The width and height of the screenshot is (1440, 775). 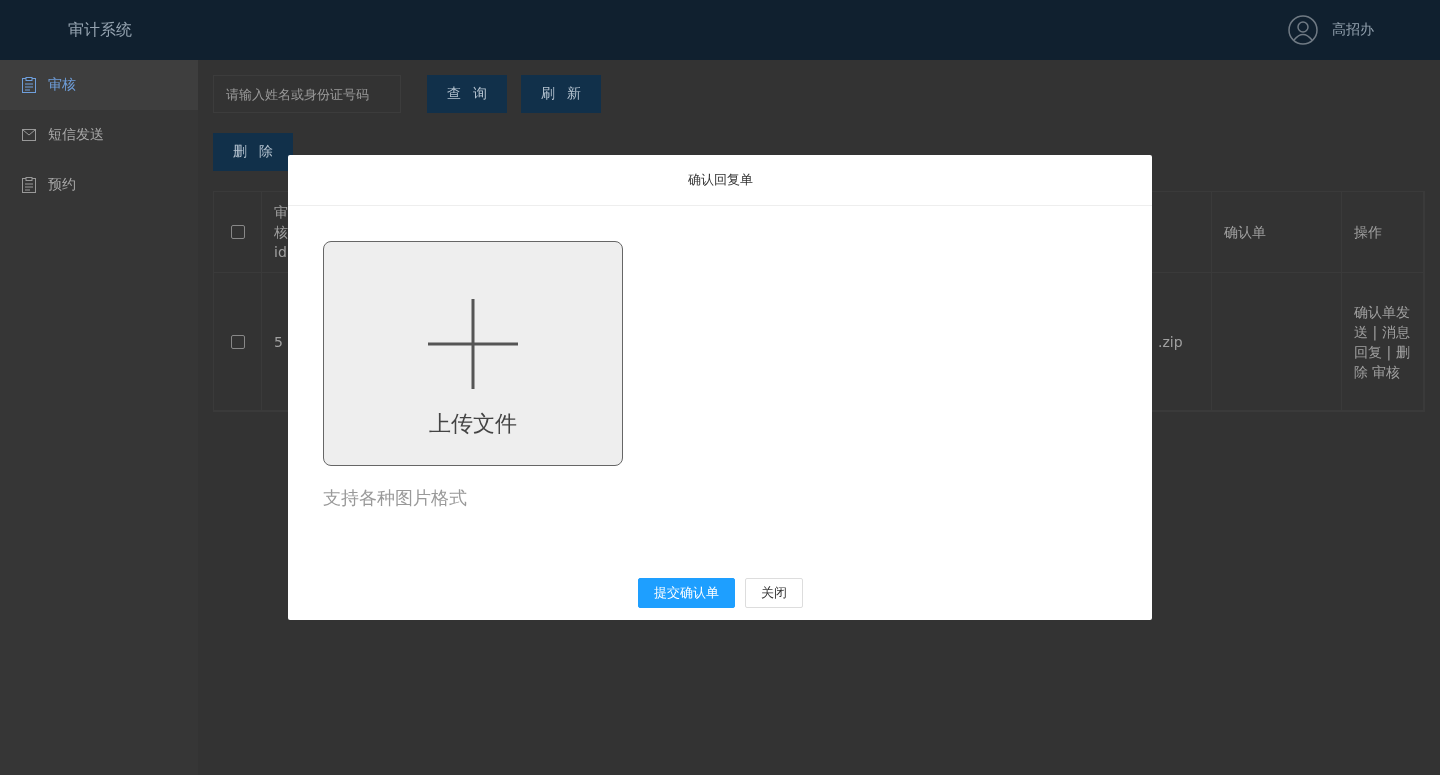 What do you see at coordinates (99, 85) in the screenshot?
I see `sidebar-item: 审核` at bounding box center [99, 85].